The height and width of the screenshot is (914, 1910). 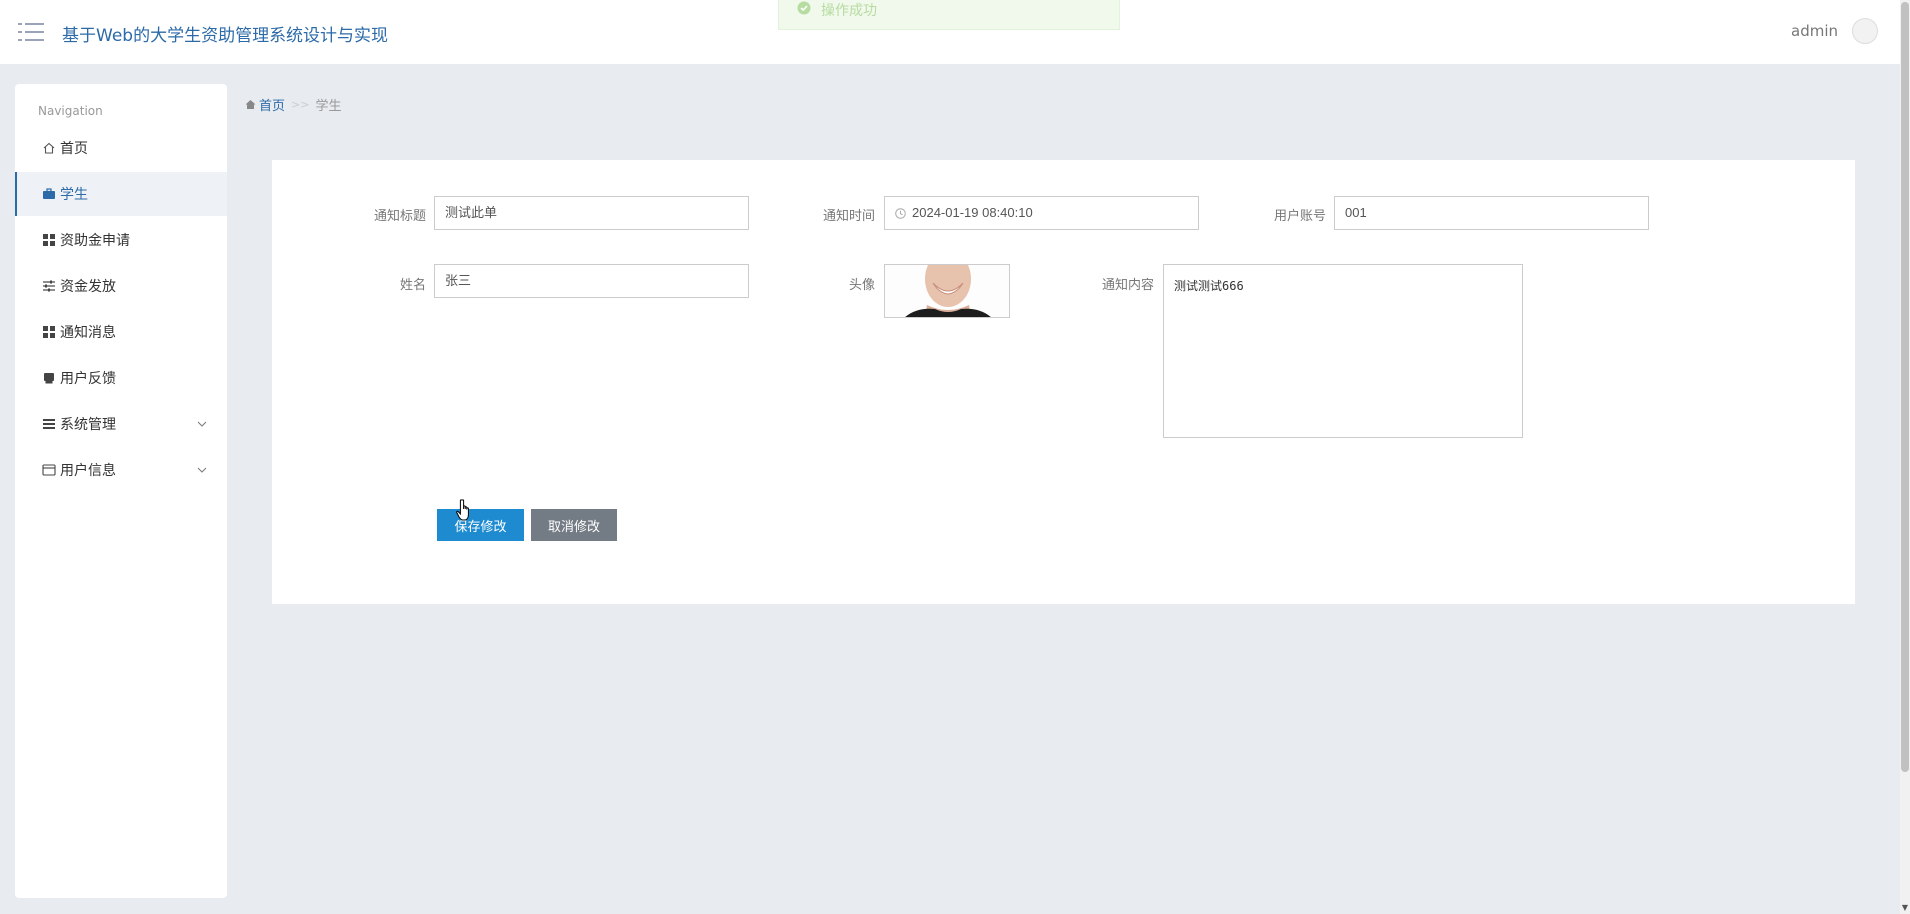 I want to click on sidebar-item-feedback: 用户反馈, so click(x=121, y=378).